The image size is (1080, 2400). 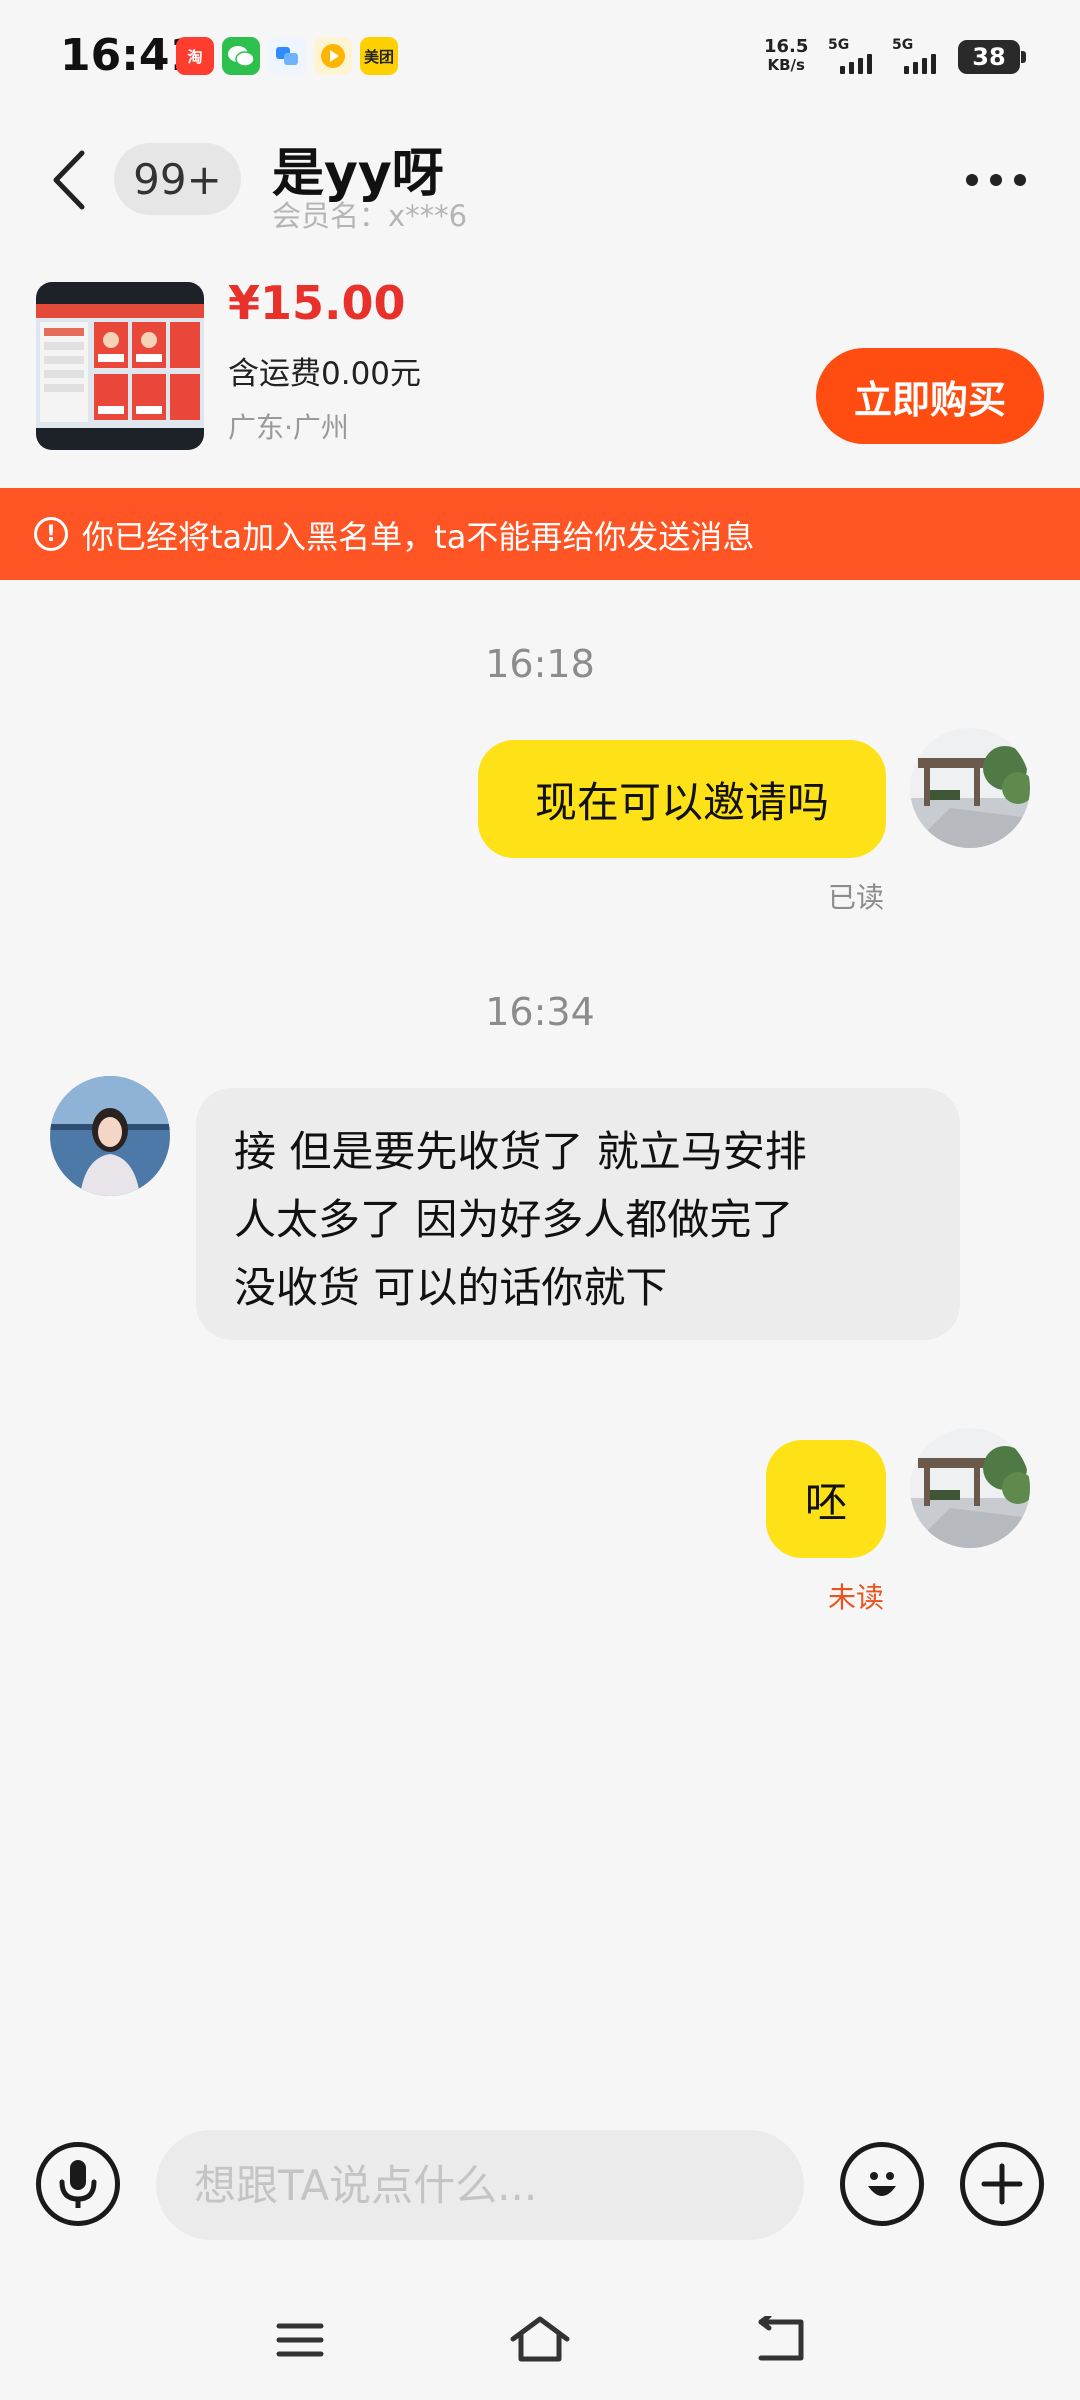 What do you see at coordinates (333, 56) in the screenshot?
I see `video-app-icon` at bounding box center [333, 56].